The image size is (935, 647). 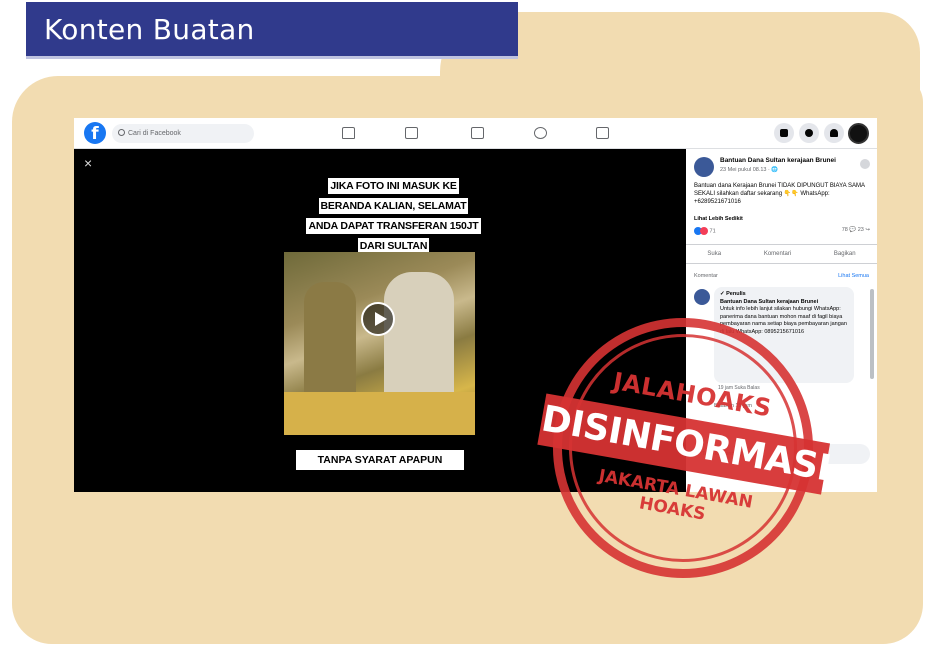 I want to click on comment-author: Bantuan Dana Sultan kerajaan Brunei, so click(x=784, y=303).